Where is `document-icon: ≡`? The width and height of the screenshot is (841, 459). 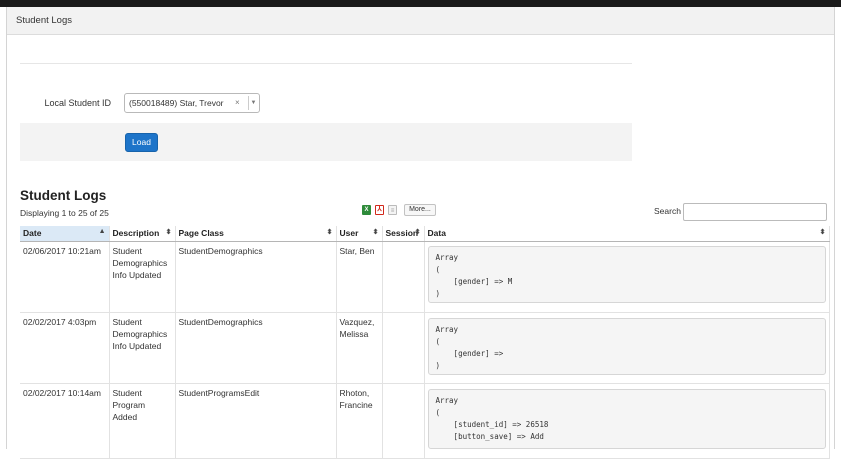 document-icon: ≡ is located at coordinates (392, 210).